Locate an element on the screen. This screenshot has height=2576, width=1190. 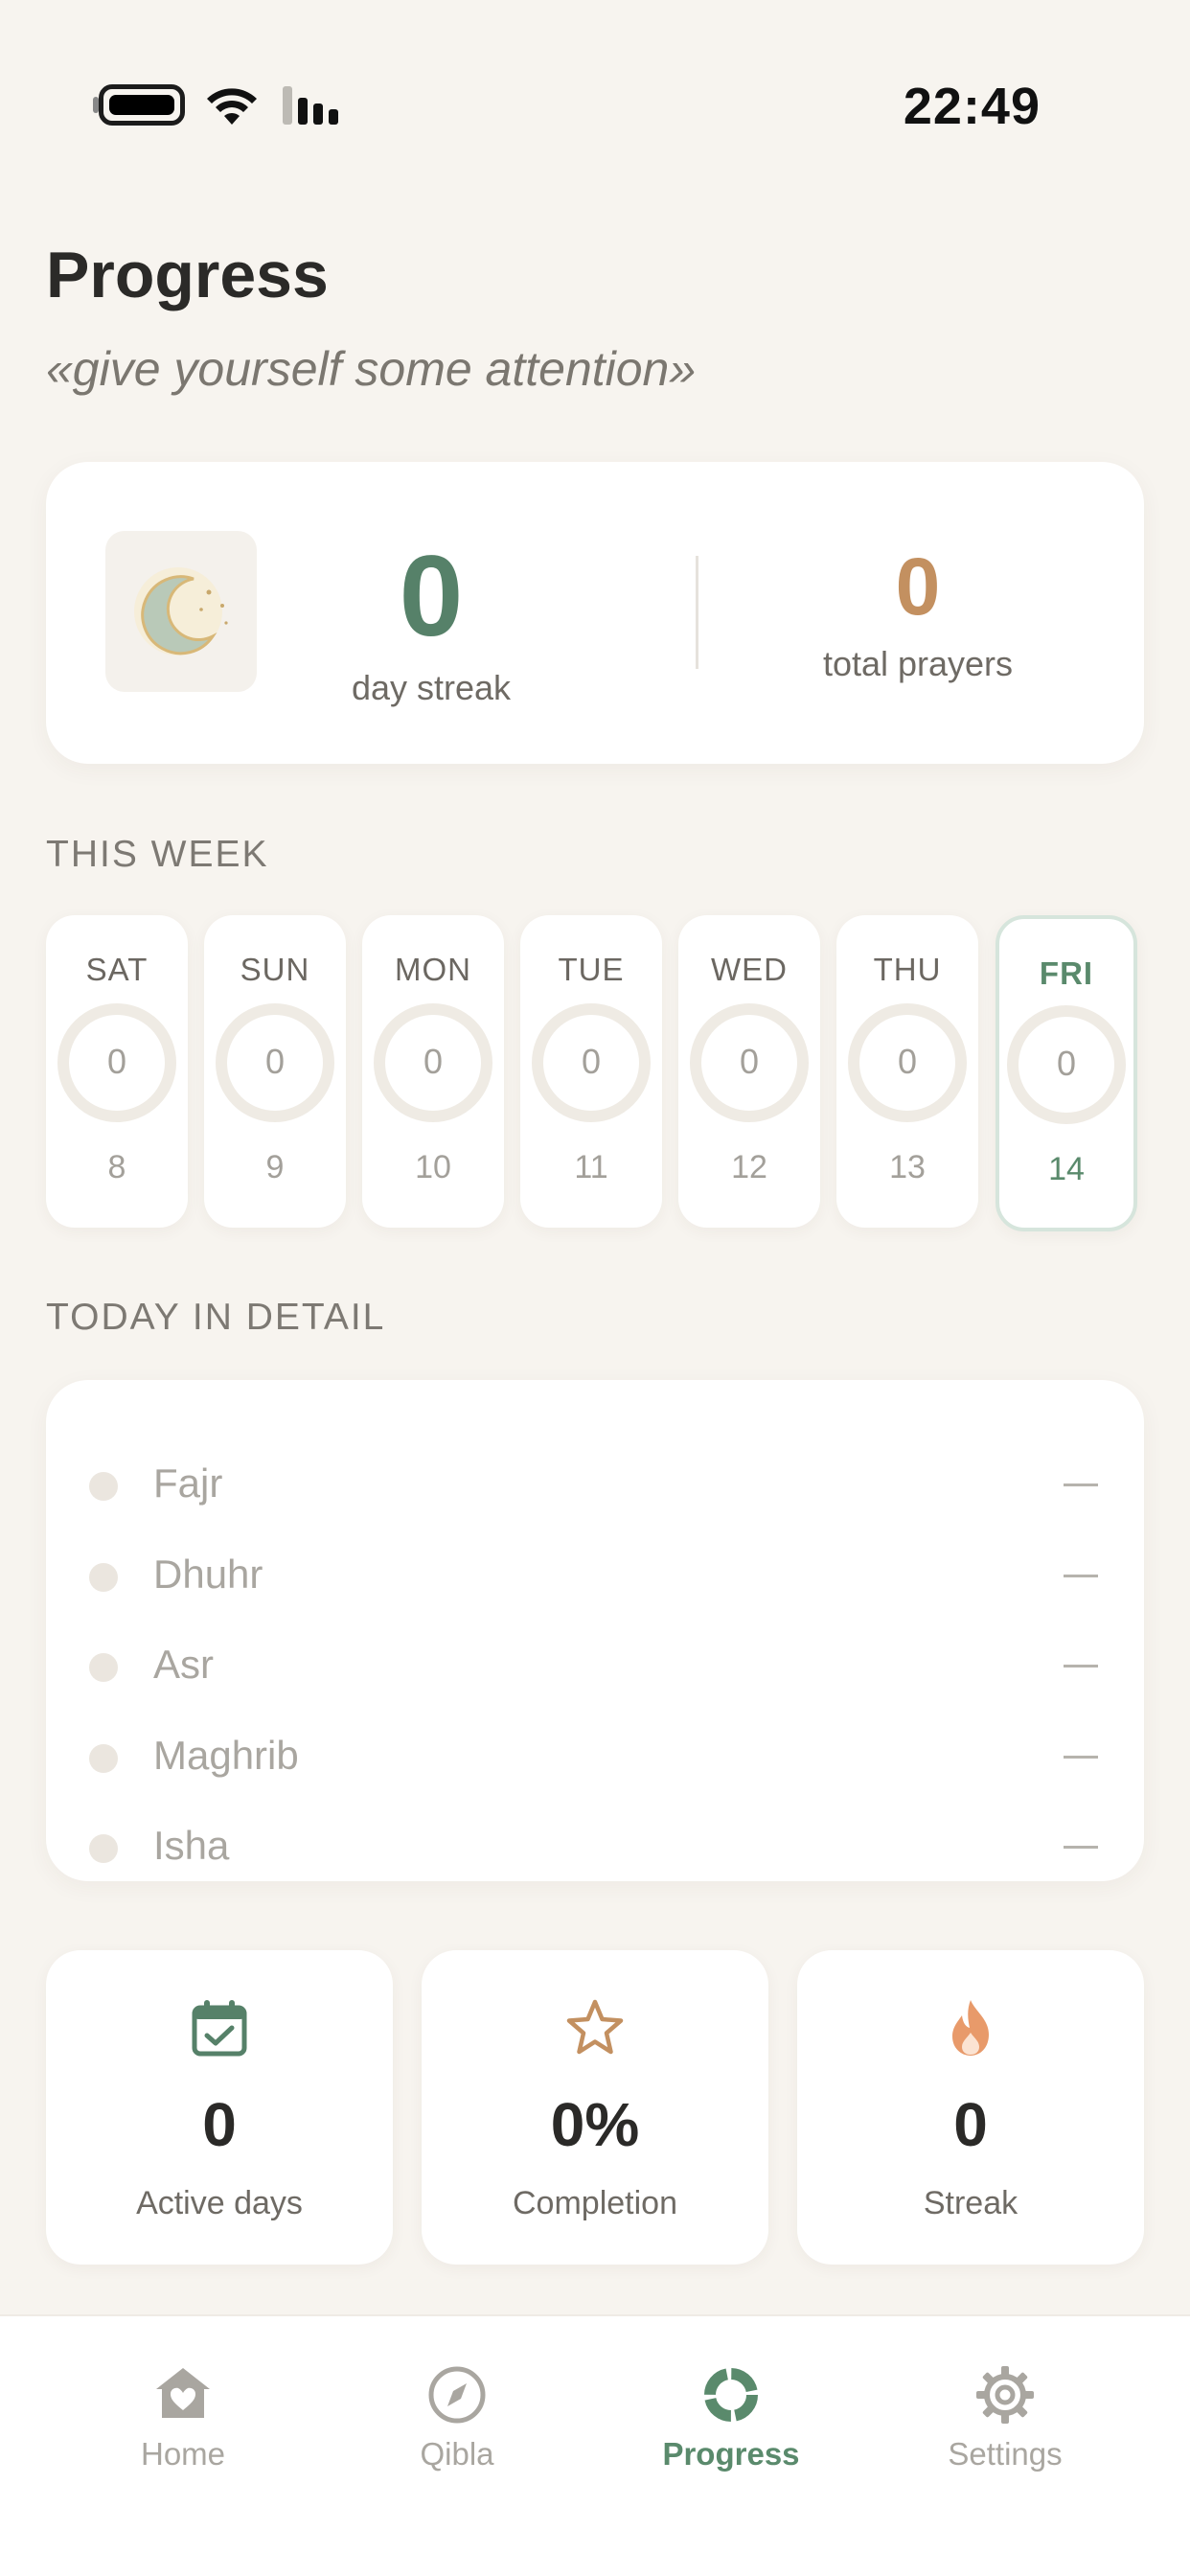
prayer-name: Fajr is located at coordinates (188, 1483).